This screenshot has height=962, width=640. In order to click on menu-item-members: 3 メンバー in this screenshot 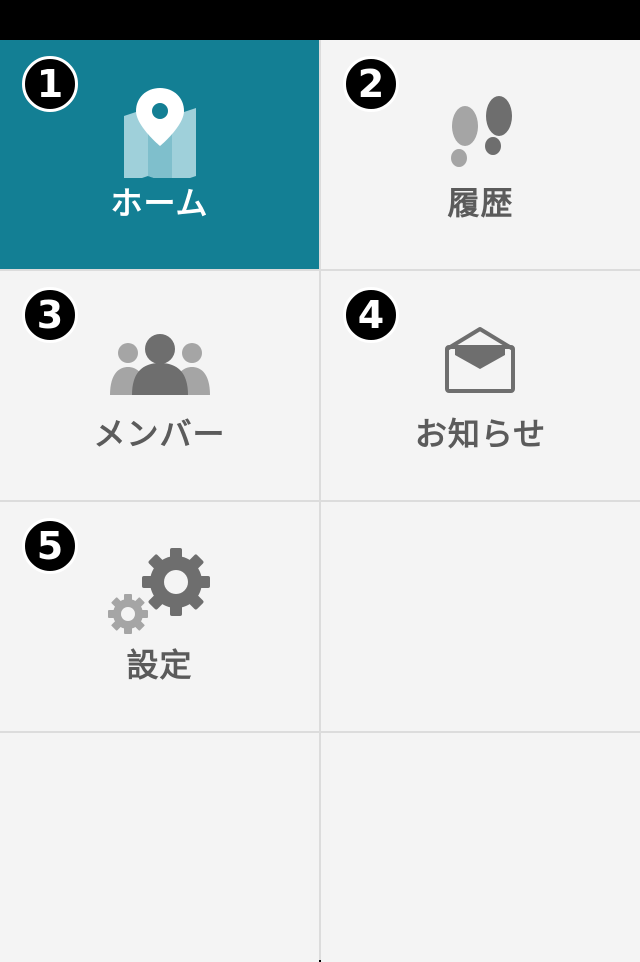, I will do `click(159, 385)`.